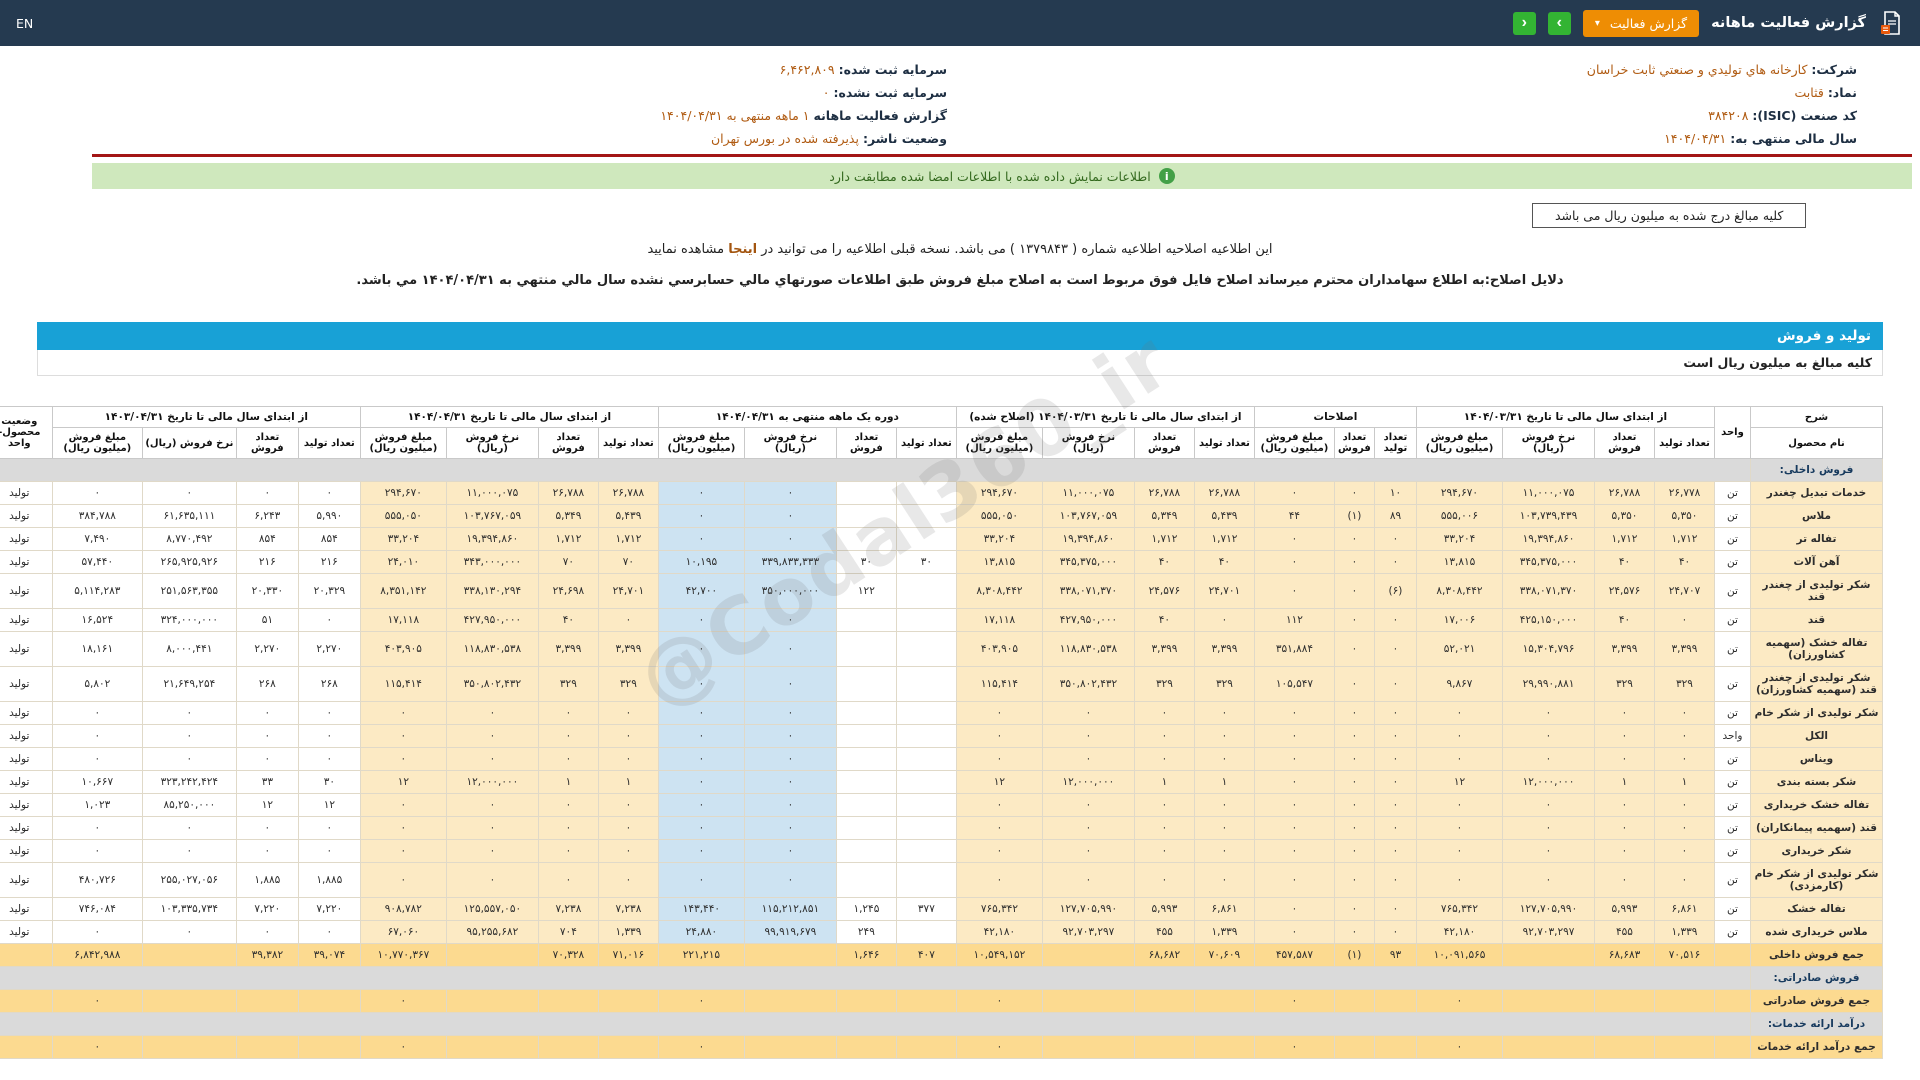 This screenshot has width=1920, height=1080. What do you see at coordinates (267, 909) in the screenshot?
I see `table-cell: ۷,۲۲۰` at bounding box center [267, 909].